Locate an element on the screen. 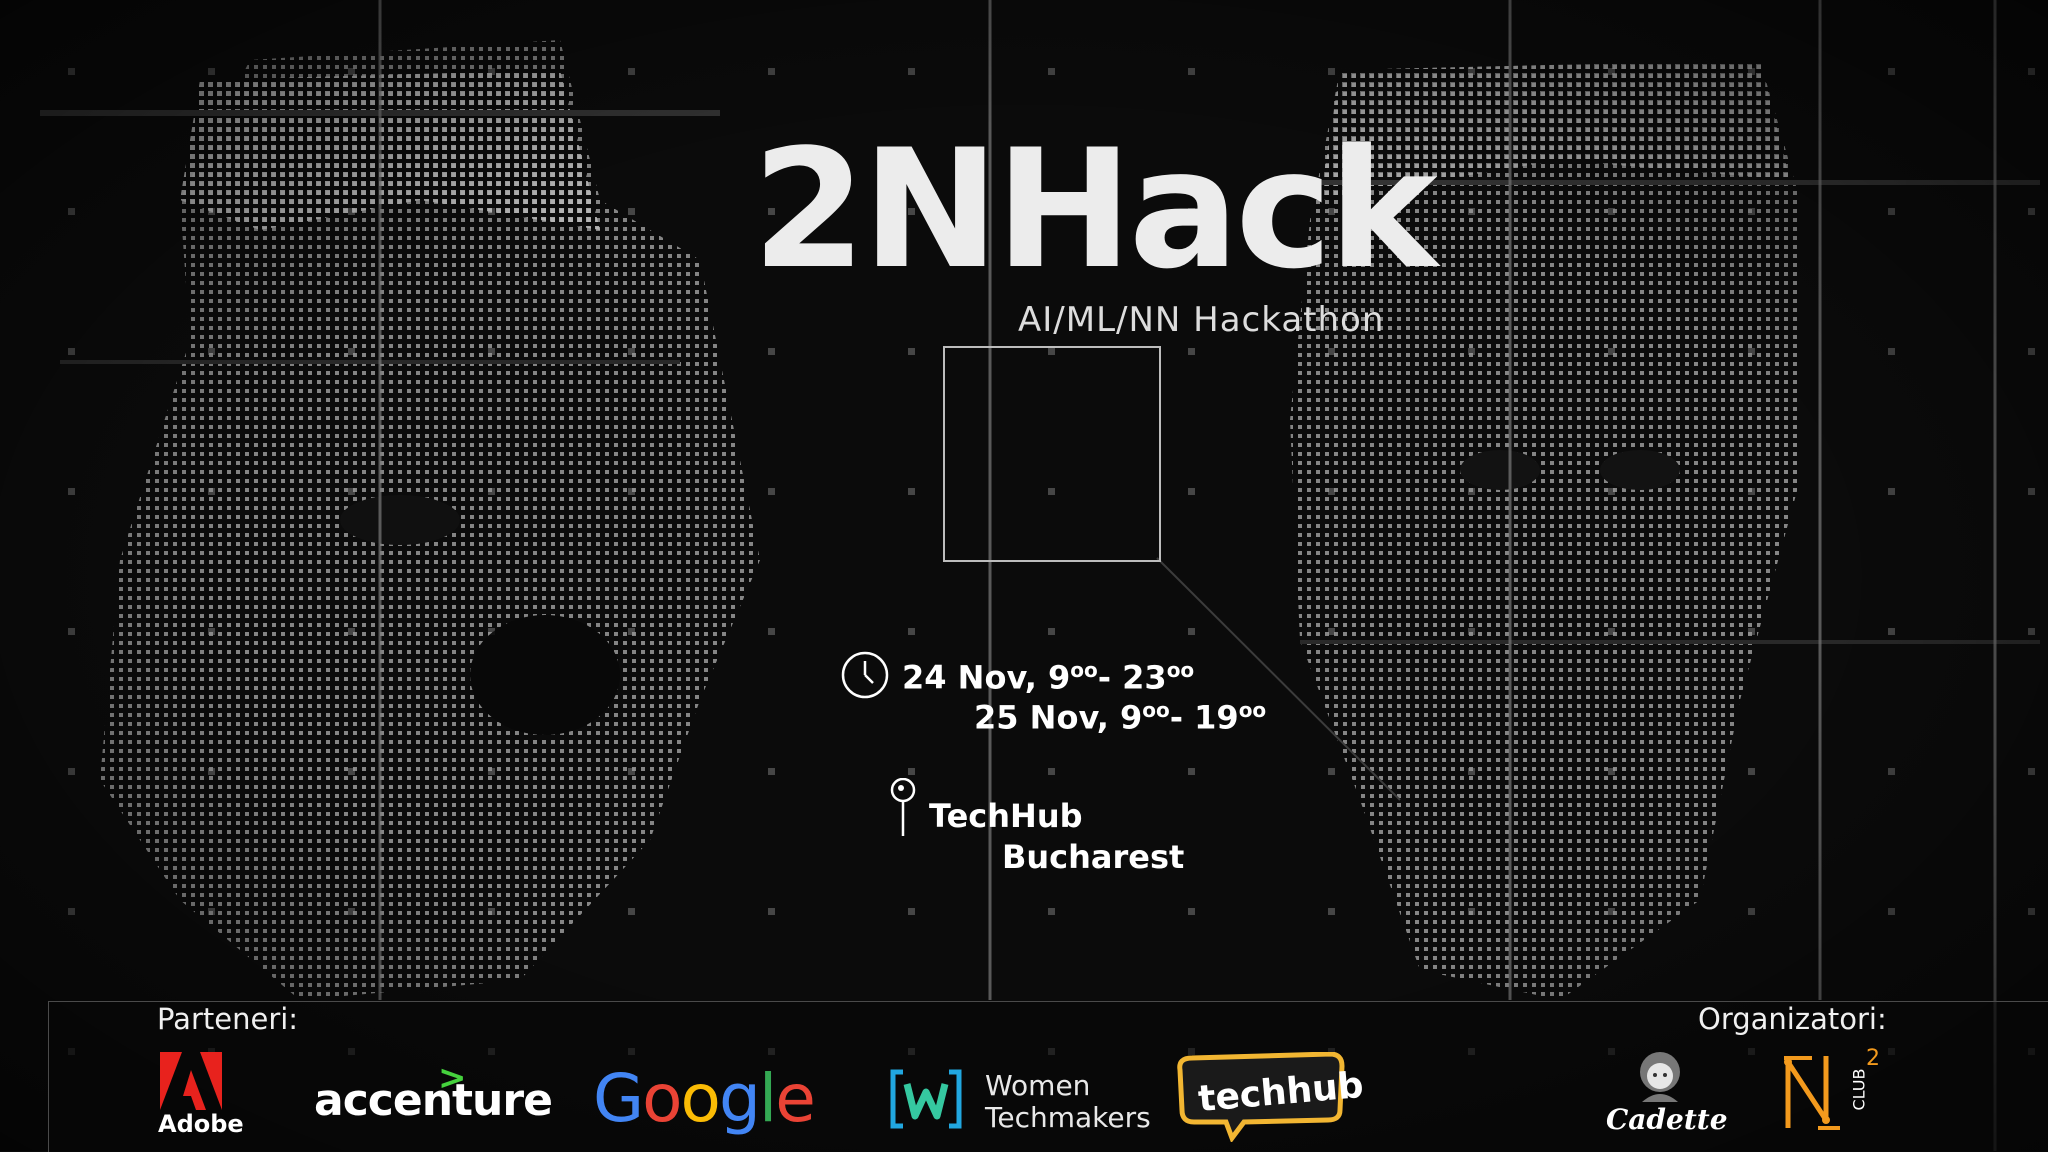 The image size is (2048, 1152). organizers-label: Organizatori: is located at coordinates (1792, 1019).